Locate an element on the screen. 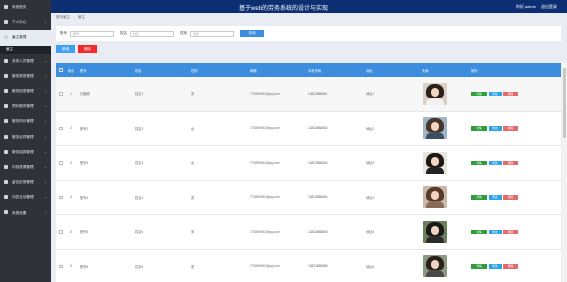  sidebar-item-worker: 劳务人员管理 ⌄ is located at coordinates (25, 61).